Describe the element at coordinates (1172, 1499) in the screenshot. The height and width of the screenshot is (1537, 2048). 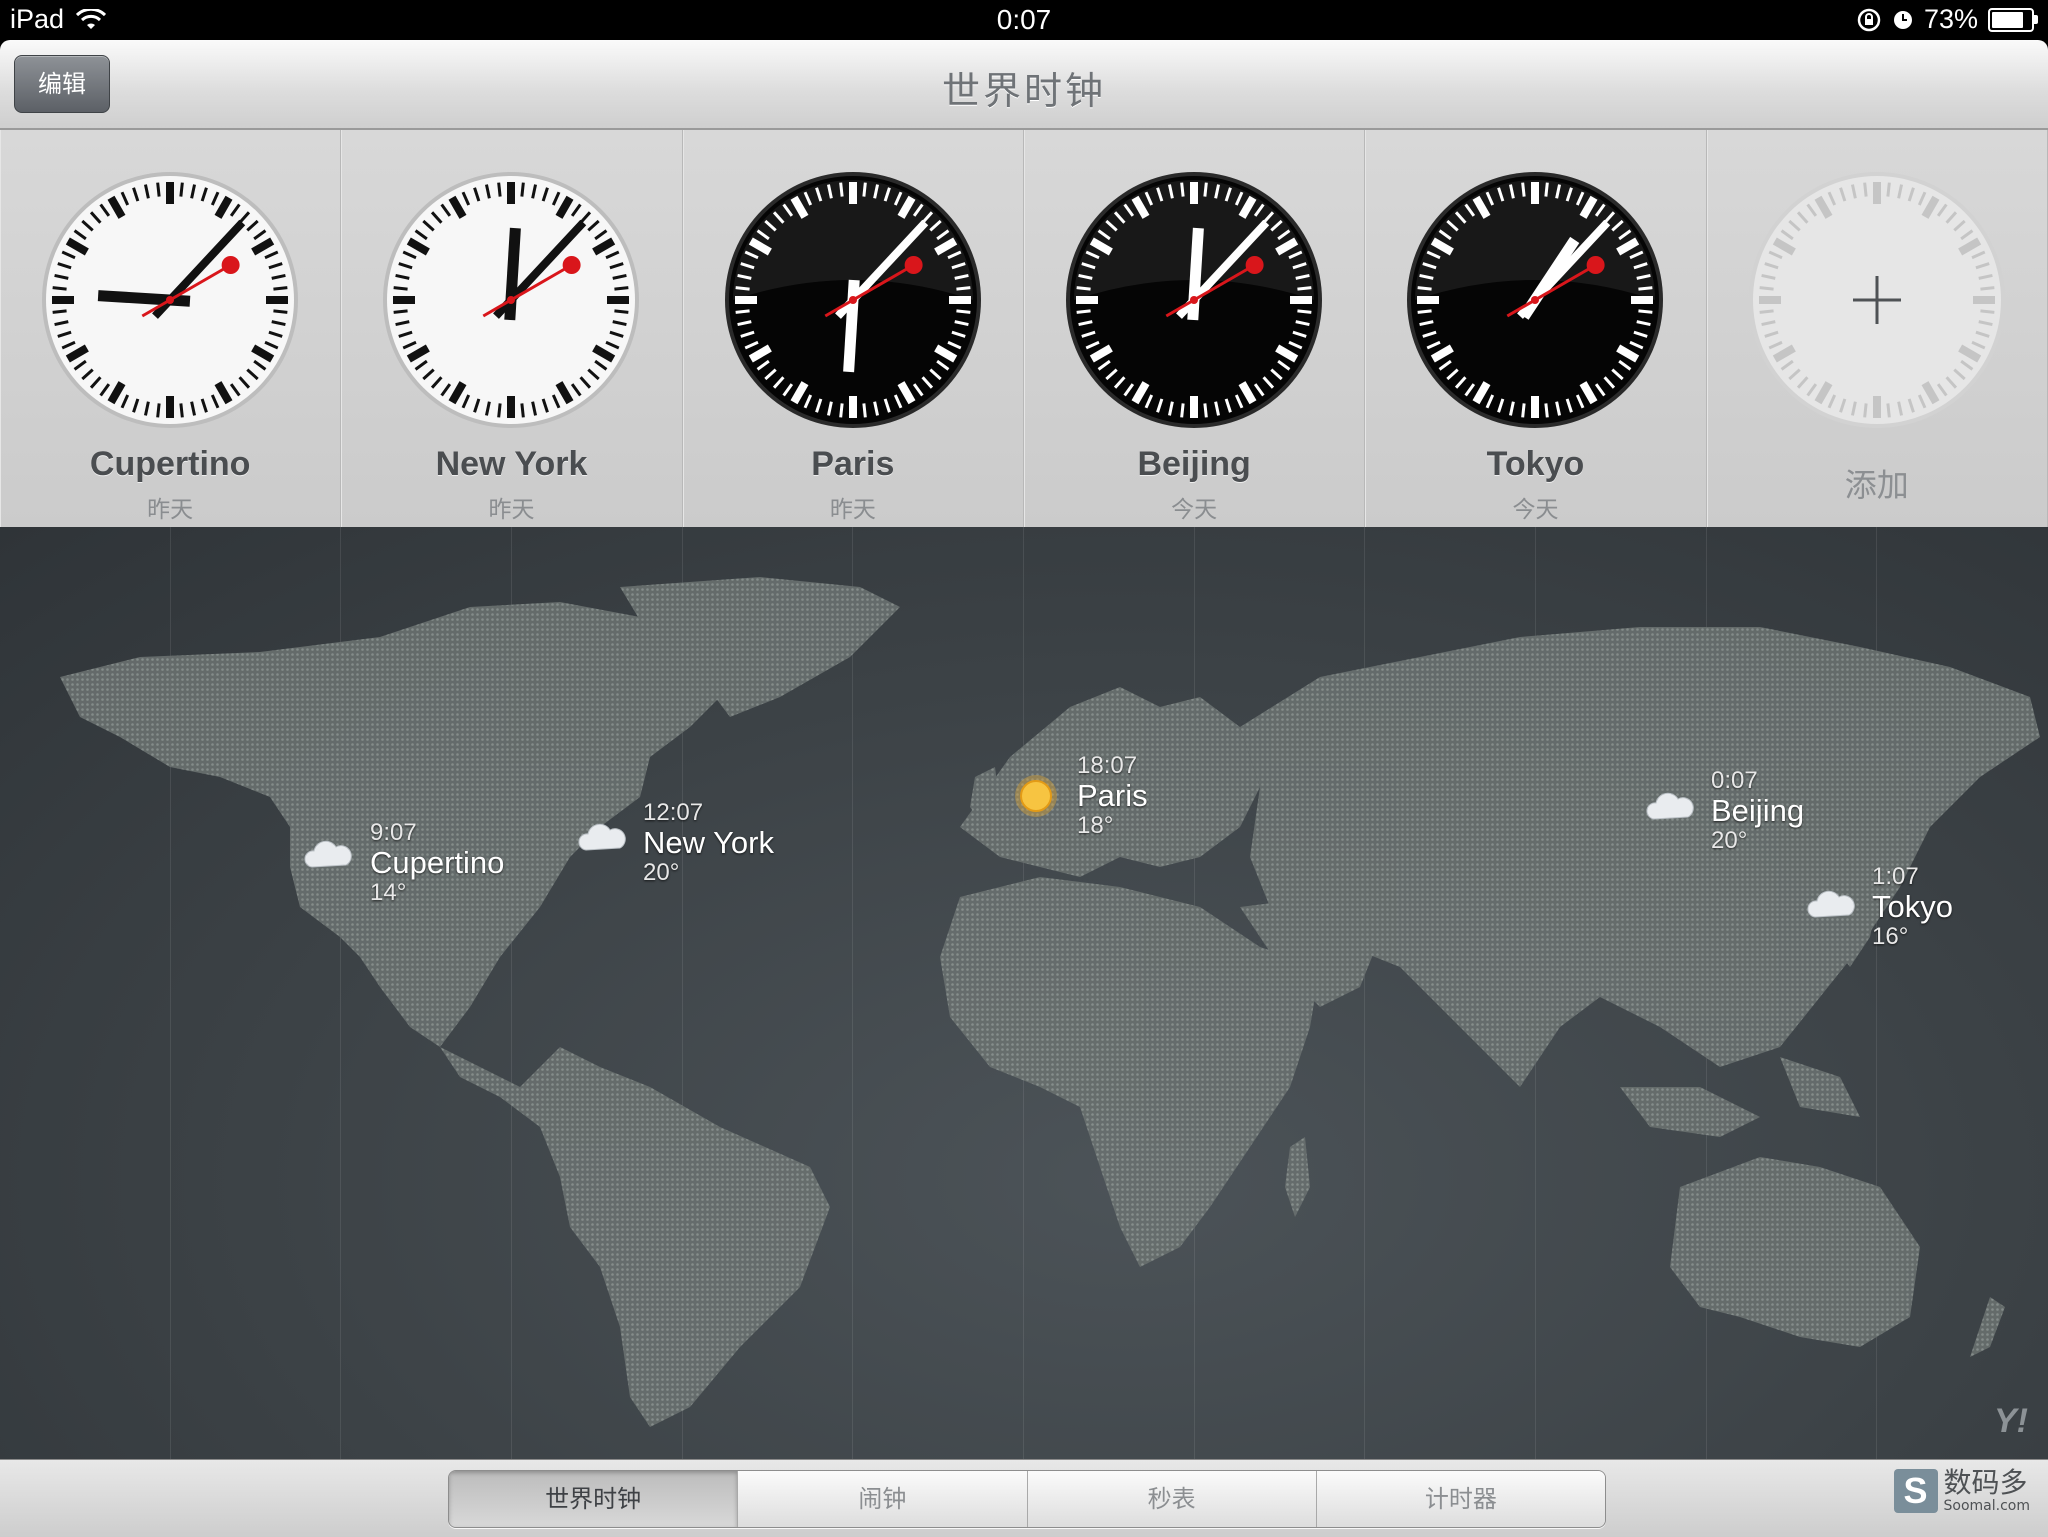
I see `tab-stopwatch: 秒表` at that location.